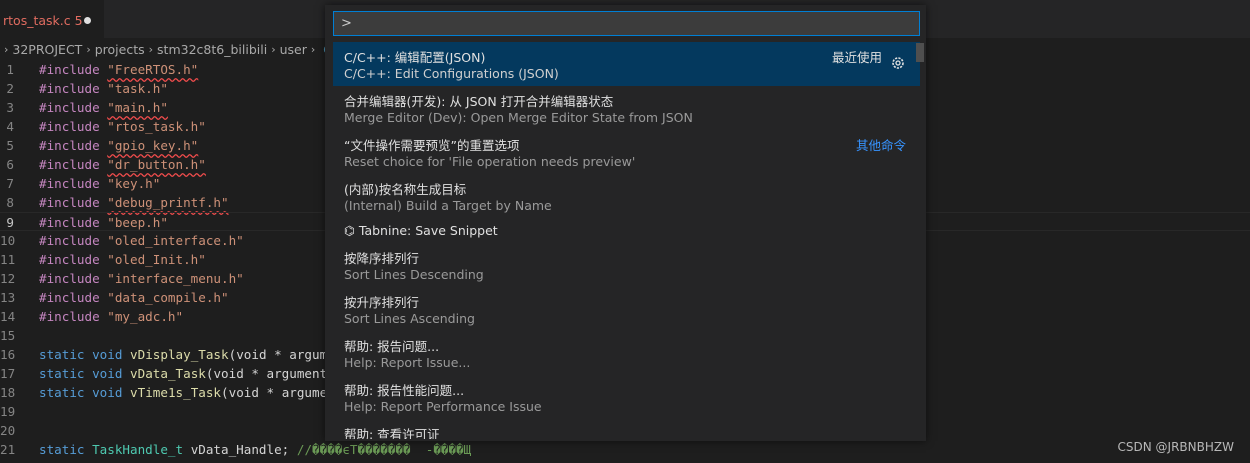 This screenshot has height=463, width=1250. What do you see at coordinates (10, 88) in the screenshot?
I see `line-number: 2` at bounding box center [10, 88].